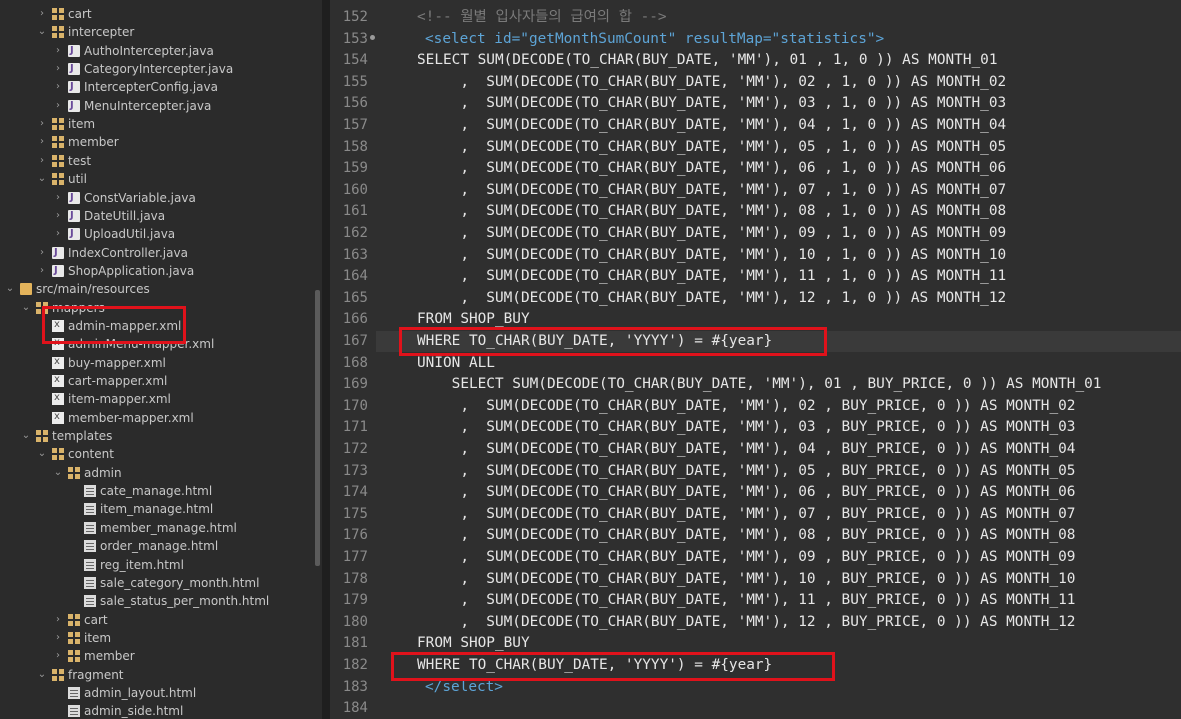 This screenshot has height=719, width=1181. Describe the element at coordinates (317, 428) in the screenshot. I see `explorer-scrollbar-thumb` at that location.